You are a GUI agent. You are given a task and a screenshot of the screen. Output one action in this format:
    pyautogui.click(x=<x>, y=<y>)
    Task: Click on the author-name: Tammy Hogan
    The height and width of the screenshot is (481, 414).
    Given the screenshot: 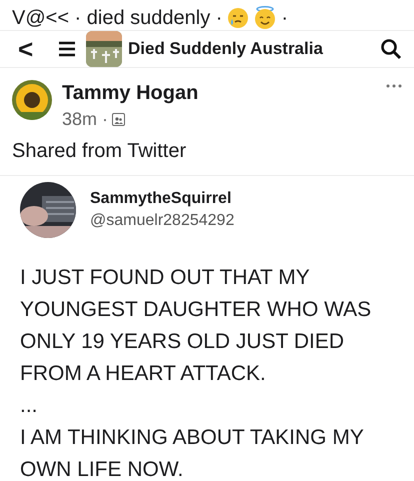 What is the action you would take?
    pyautogui.click(x=219, y=93)
    